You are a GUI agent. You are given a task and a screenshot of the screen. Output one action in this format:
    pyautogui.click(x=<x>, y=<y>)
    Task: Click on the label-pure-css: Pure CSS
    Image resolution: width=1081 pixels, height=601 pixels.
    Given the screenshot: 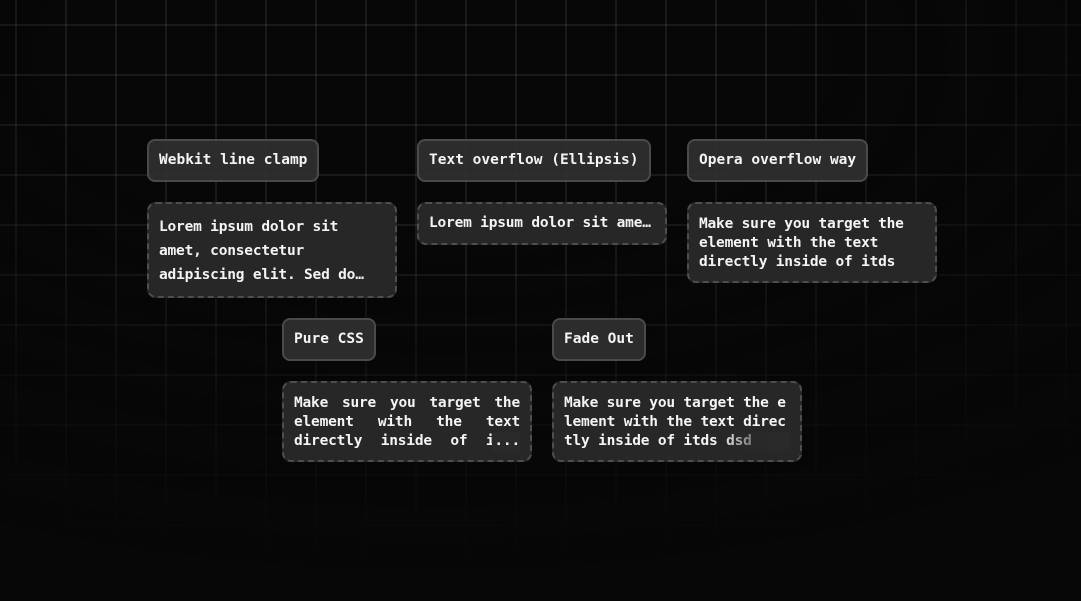 What is the action you would take?
    pyautogui.click(x=329, y=339)
    